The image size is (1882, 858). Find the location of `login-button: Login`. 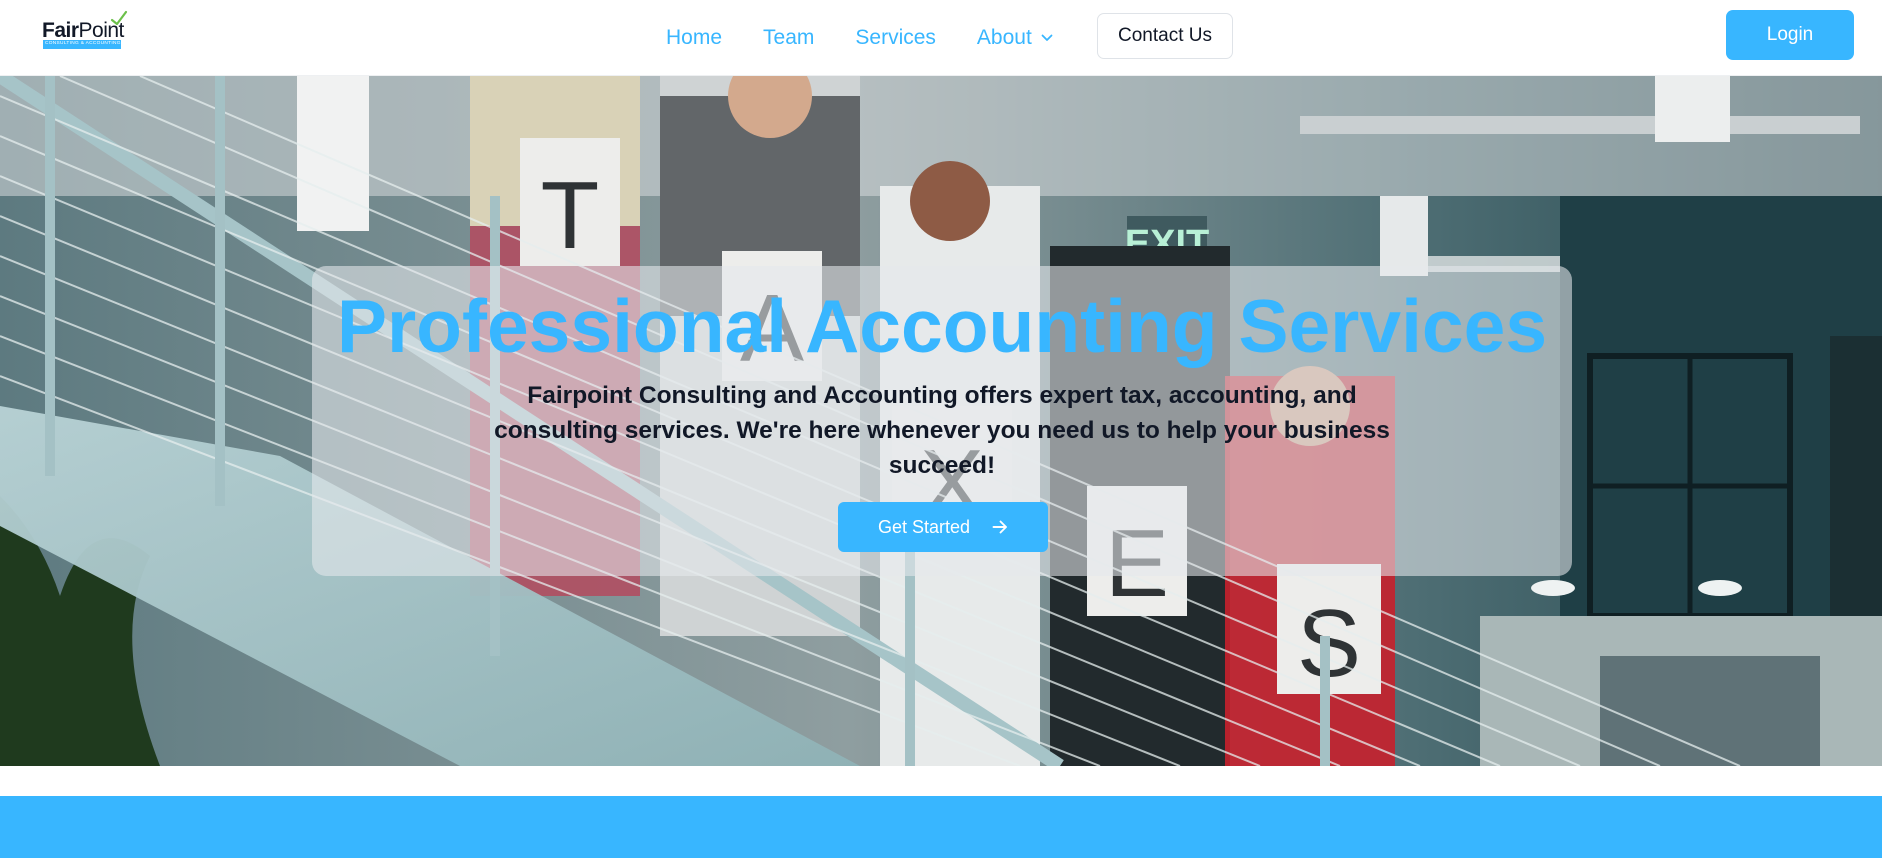

login-button: Login is located at coordinates (1790, 35).